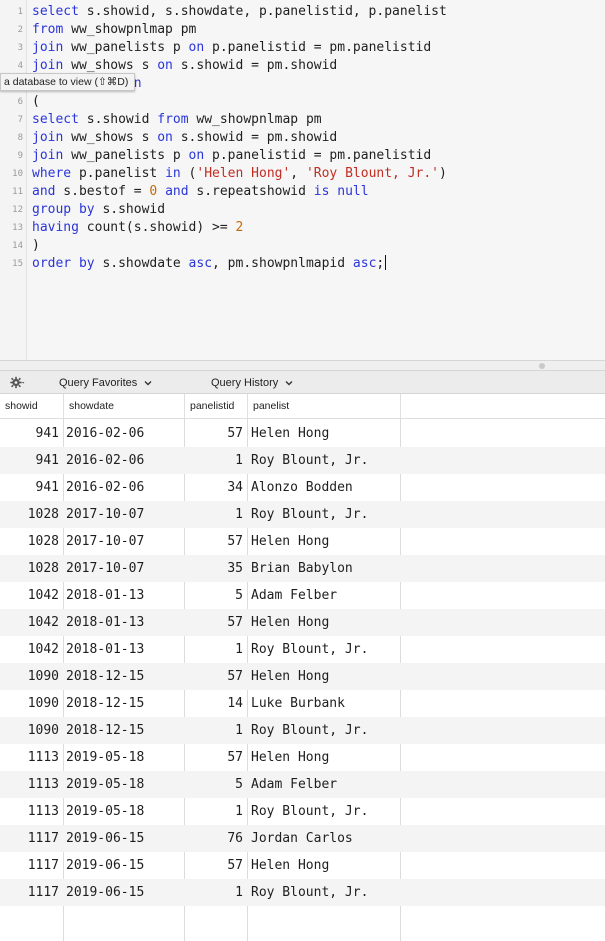  Describe the element at coordinates (216, 568) in the screenshot. I see `cell-panelistid: 35` at that location.